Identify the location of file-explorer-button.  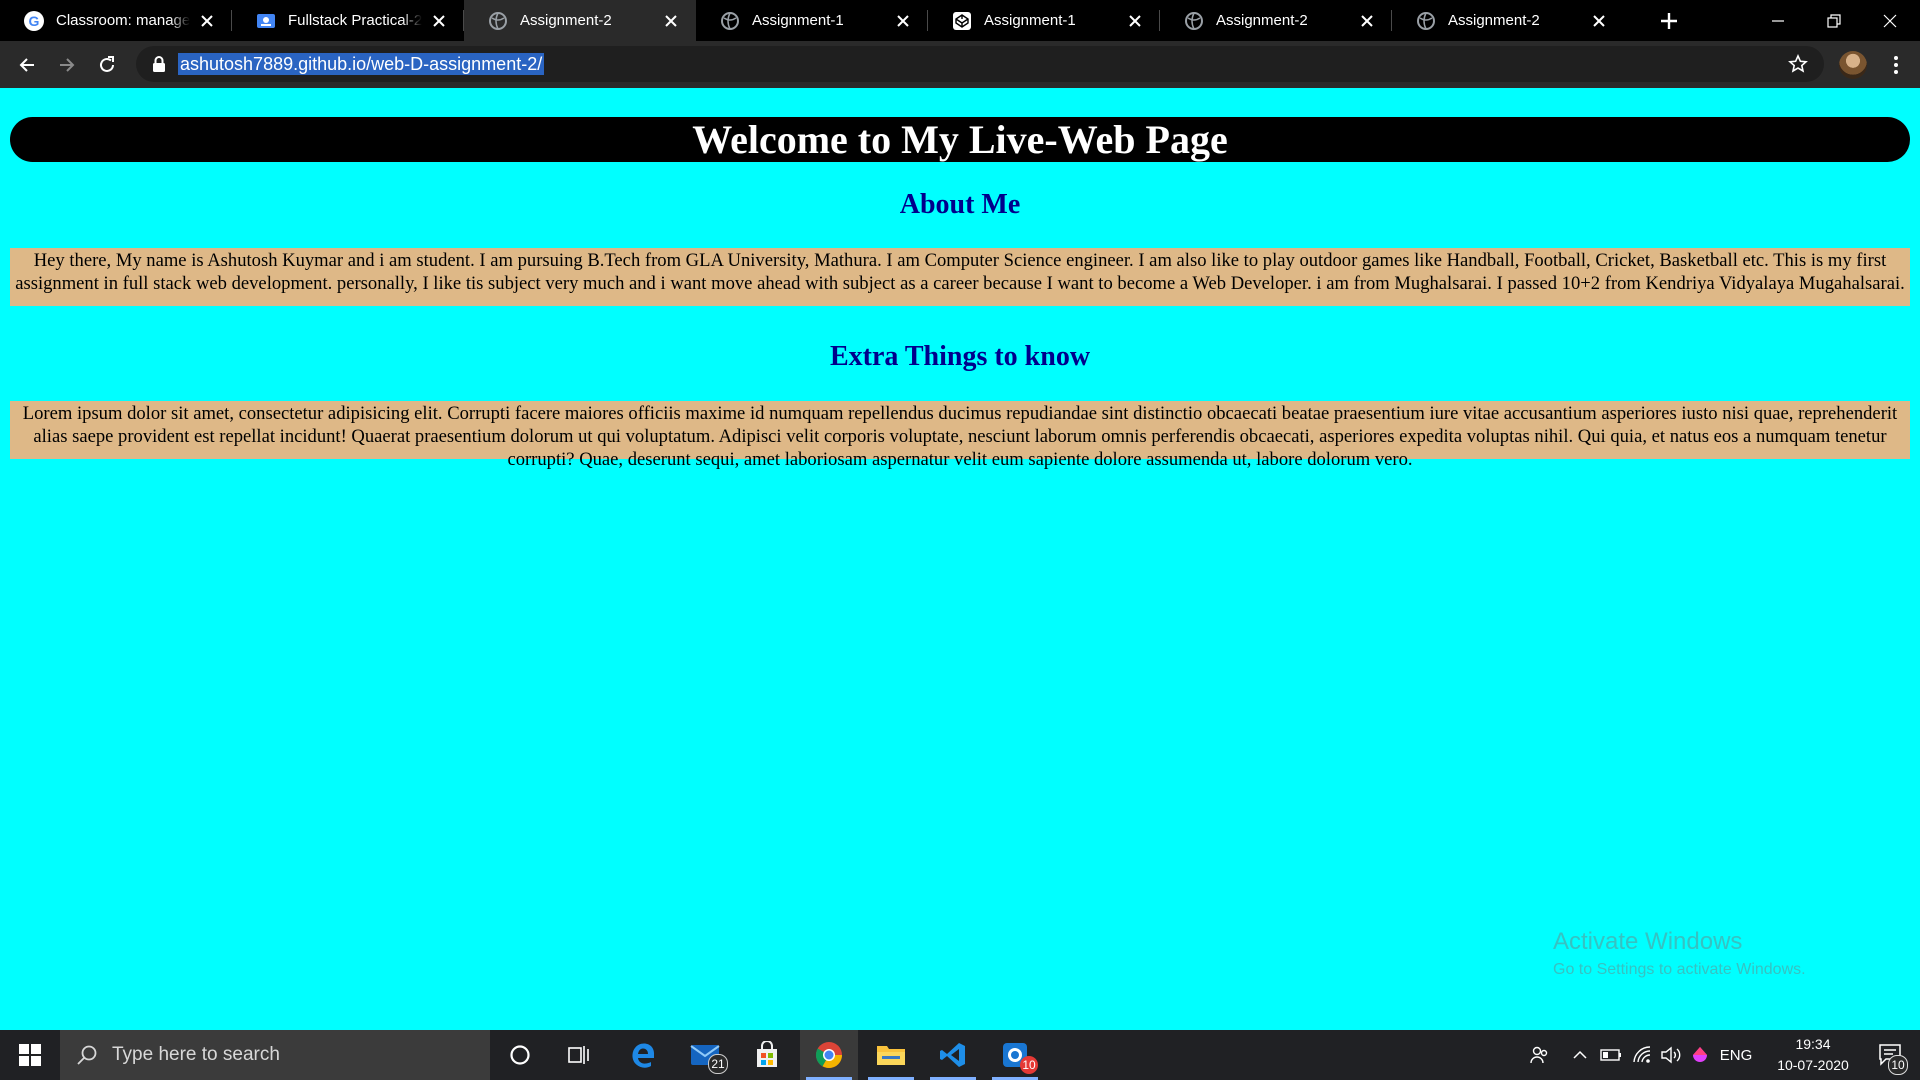
(891, 1055).